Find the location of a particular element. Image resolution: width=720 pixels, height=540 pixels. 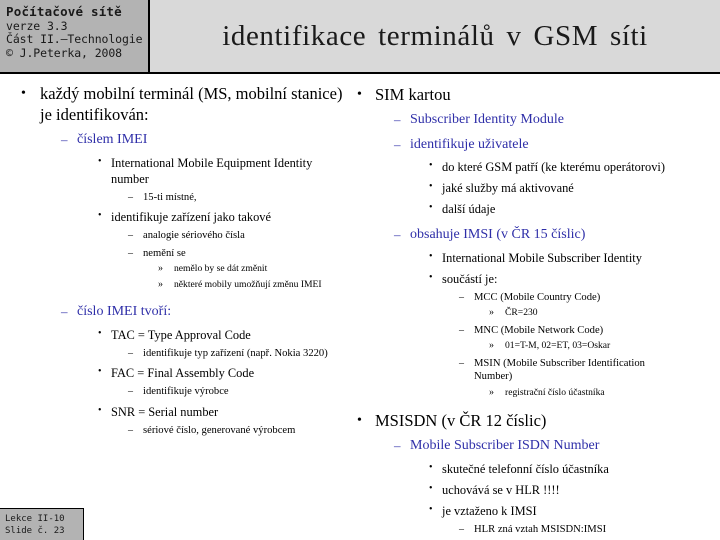

list-item: – nemění se is located at coordinates (180, 254).